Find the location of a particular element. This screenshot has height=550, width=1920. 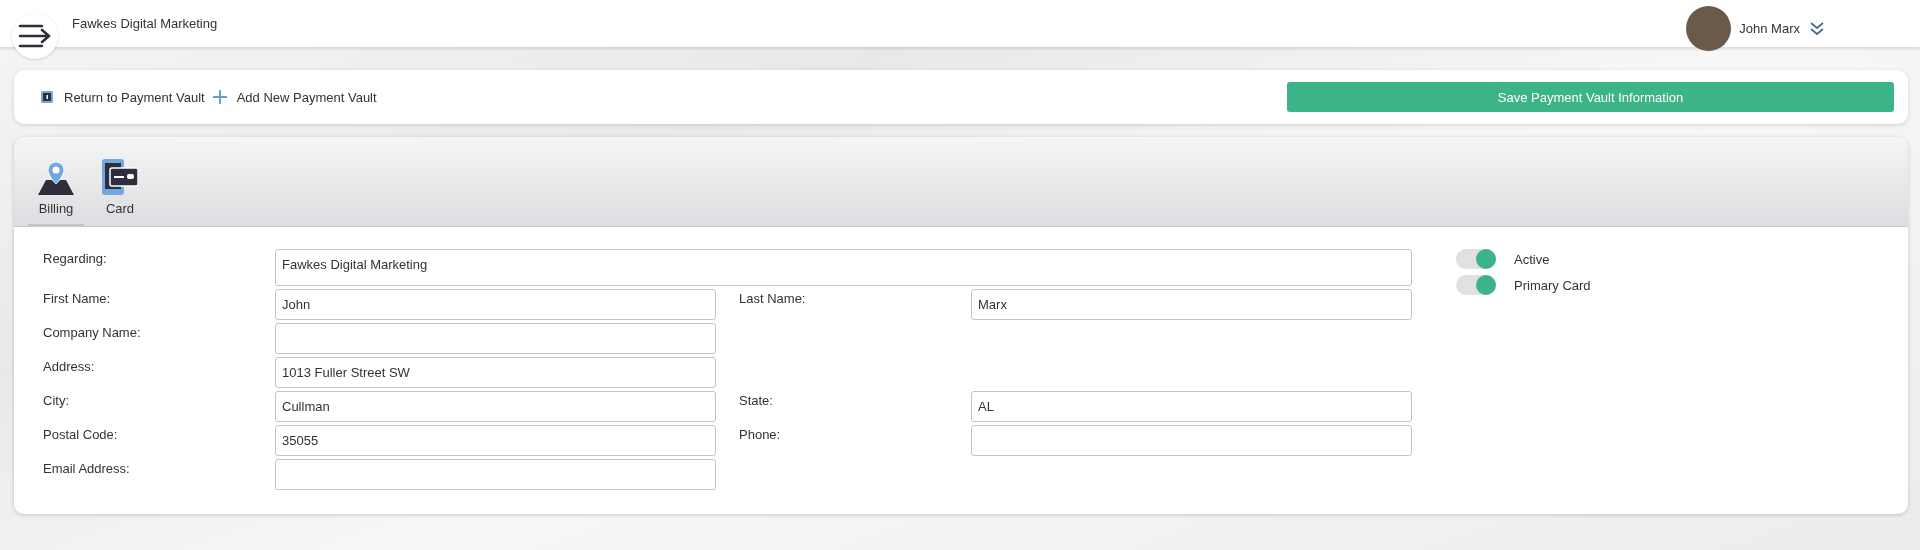

user-name: John Marx is located at coordinates (1769, 28).